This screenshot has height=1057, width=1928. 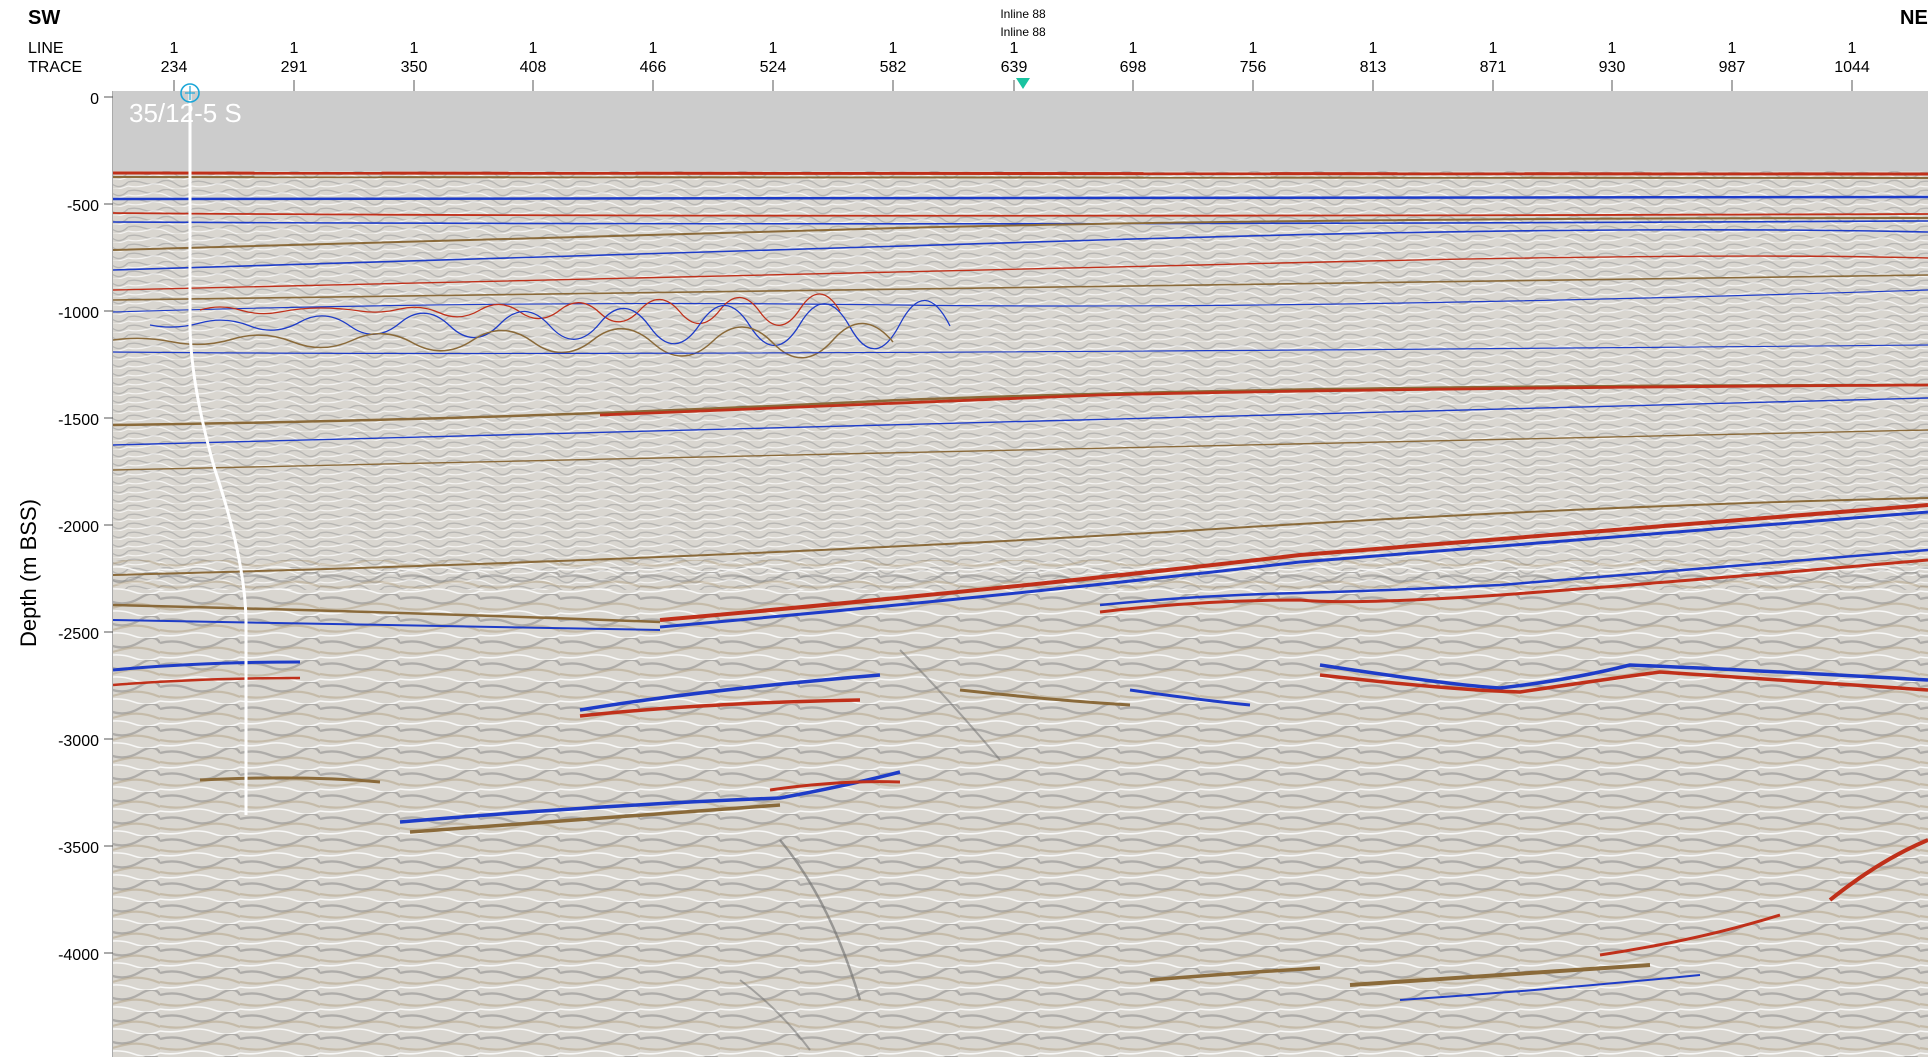 What do you see at coordinates (55, 67) in the screenshot?
I see `row-label-trace: TRACE` at bounding box center [55, 67].